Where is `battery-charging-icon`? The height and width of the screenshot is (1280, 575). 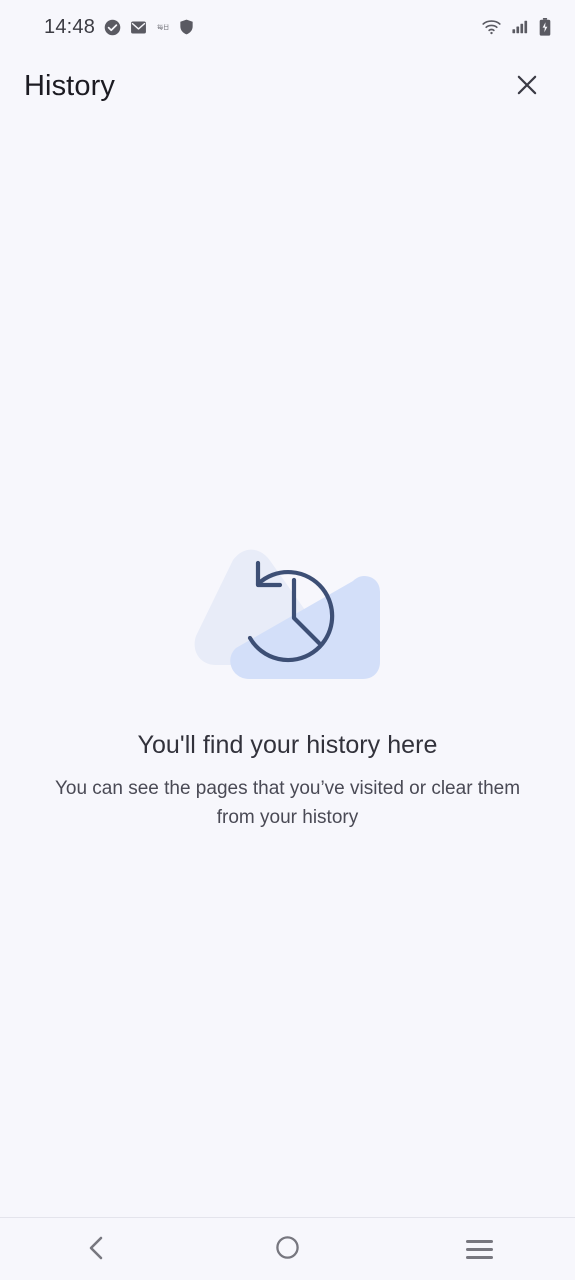
battery-charging-icon is located at coordinates (545, 27).